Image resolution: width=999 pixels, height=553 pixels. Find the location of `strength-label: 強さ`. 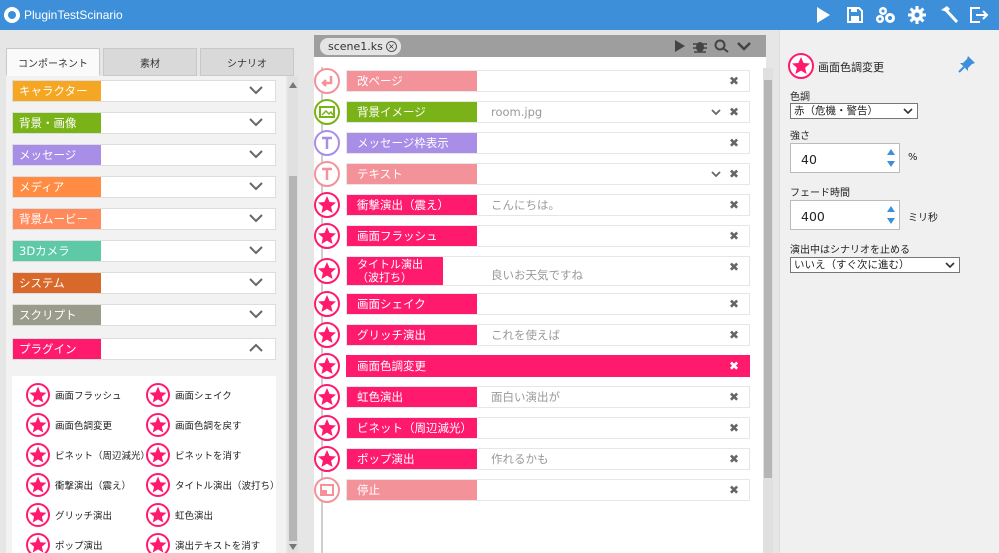

strength-label: 強さ is located at coordinates (800, 136).